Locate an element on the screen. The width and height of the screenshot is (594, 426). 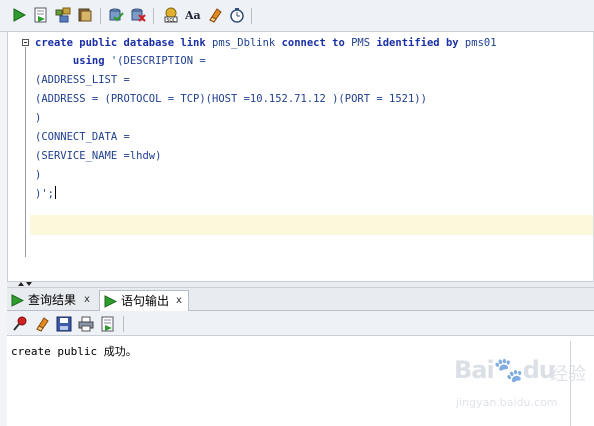
history-icon is located at coordinates (237, 15).